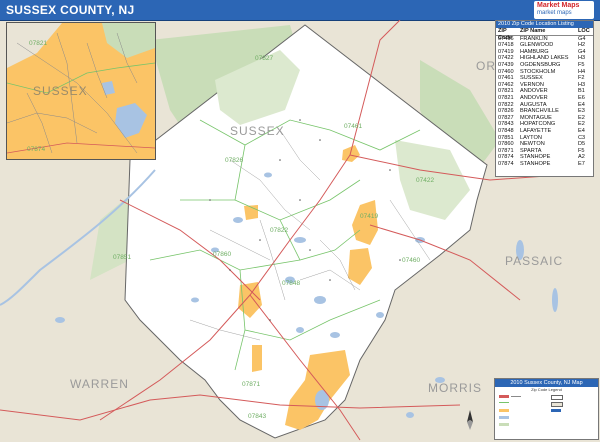  I want to click on zip-table-column-headers: ZIP Code ZIP Name LOC, so click(544, 34).